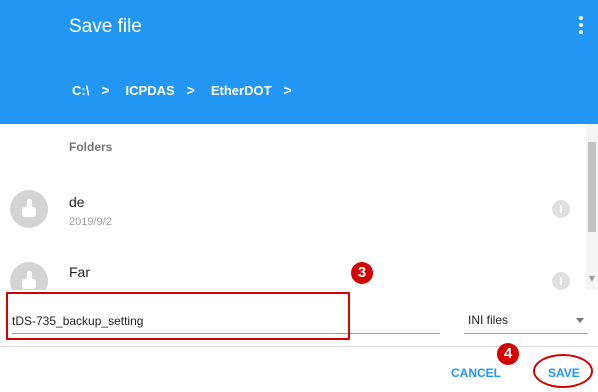 The height and width of the screenshot is (392, 598). What do you see at coordinates (508, 354) in the screenshot?
I see `step-badge-4: 4` at bounding box center [508, 354].